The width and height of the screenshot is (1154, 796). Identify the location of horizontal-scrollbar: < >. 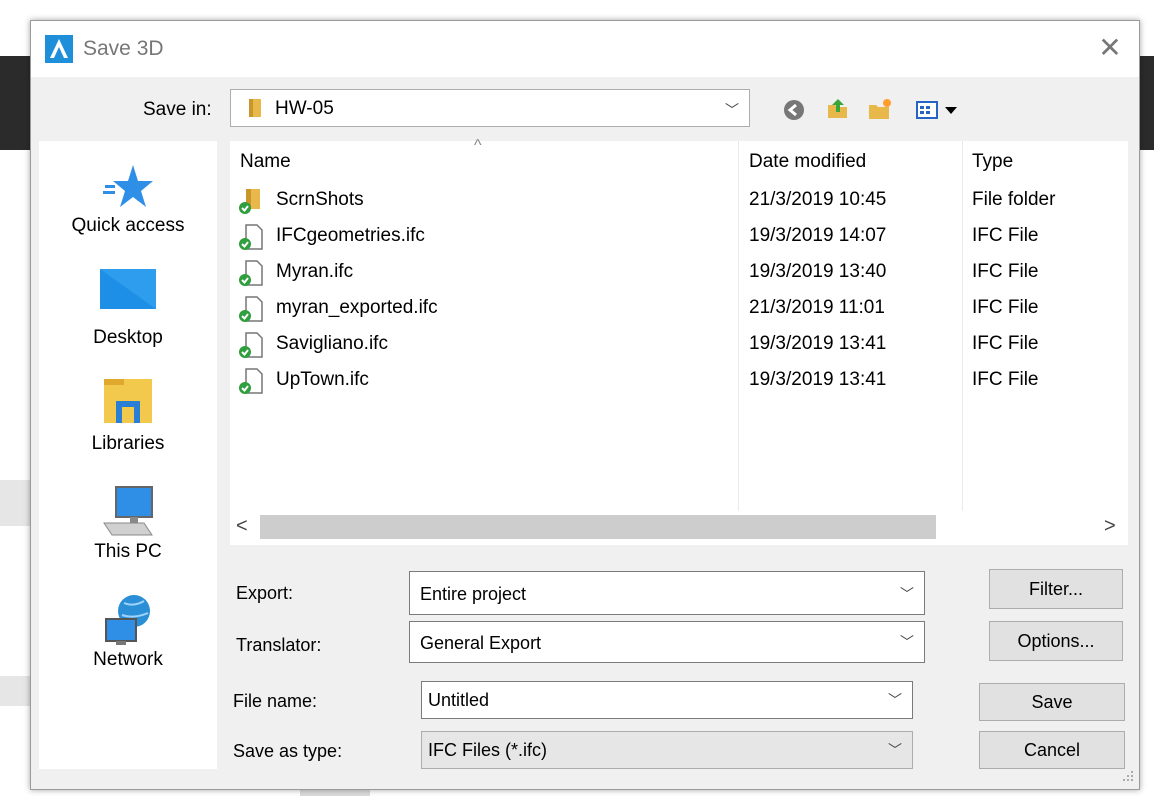
(679, 528).